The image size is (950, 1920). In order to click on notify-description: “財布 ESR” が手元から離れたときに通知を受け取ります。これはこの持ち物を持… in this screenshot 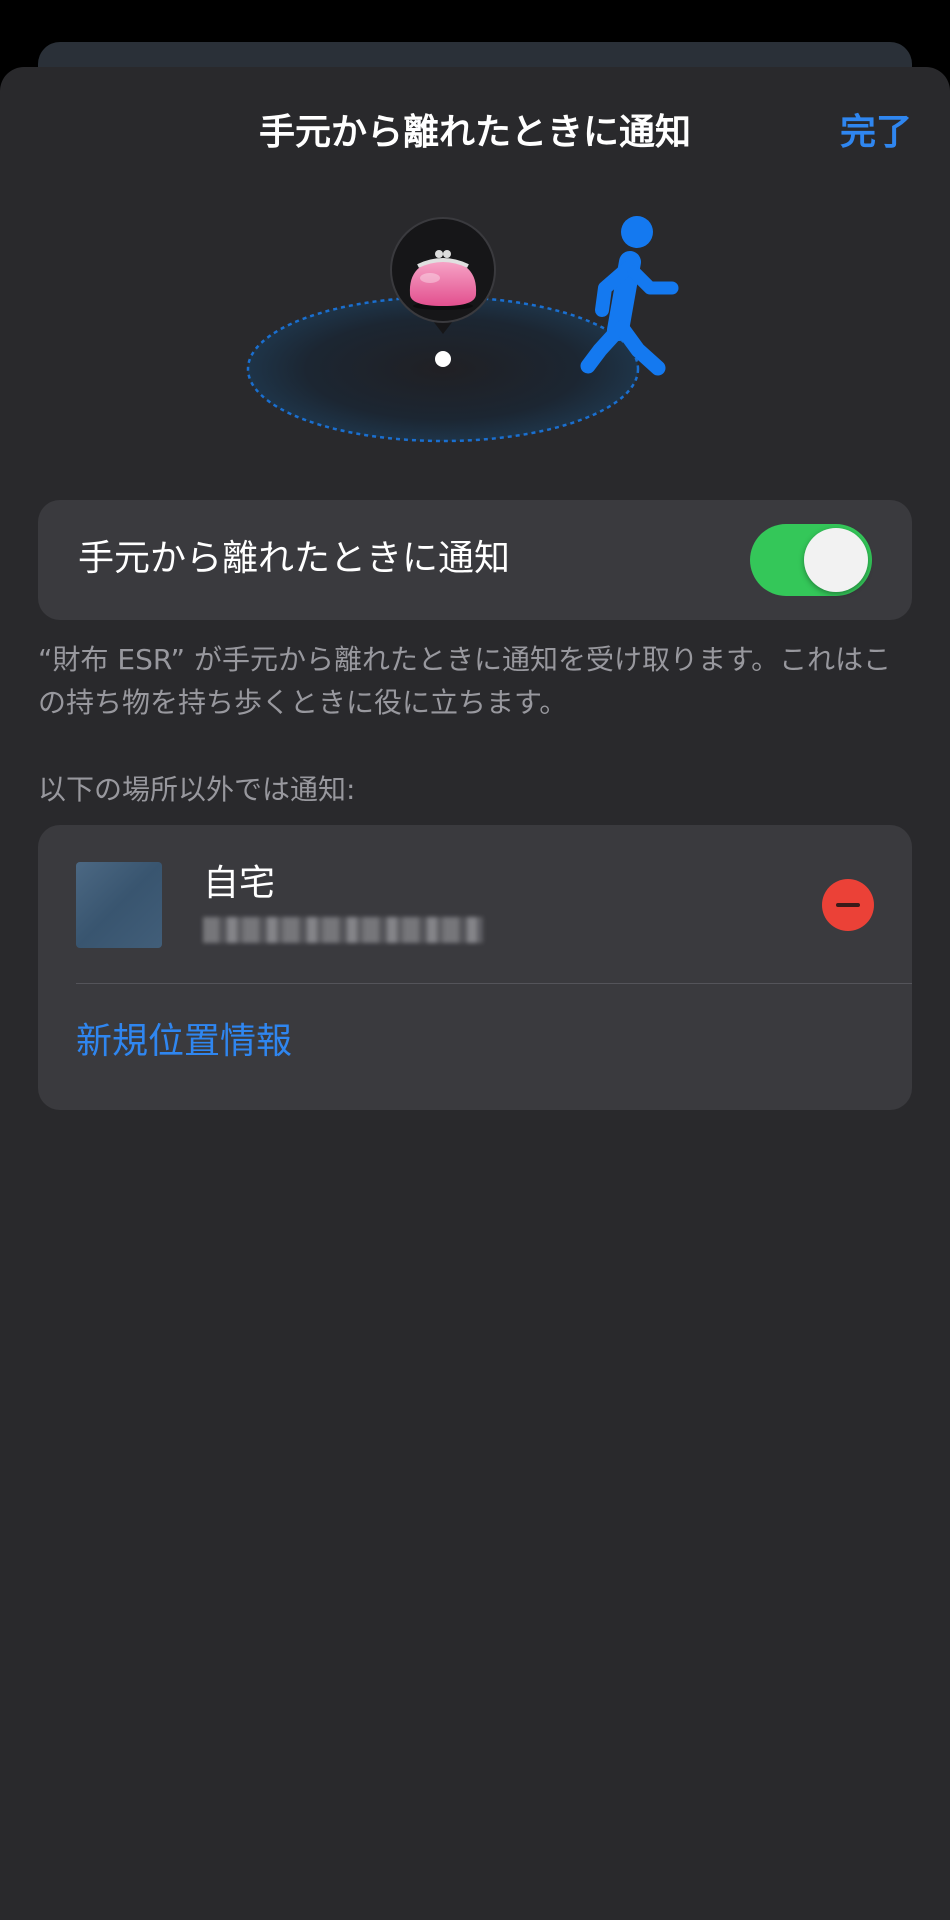, I will do `click(465, 681)`.